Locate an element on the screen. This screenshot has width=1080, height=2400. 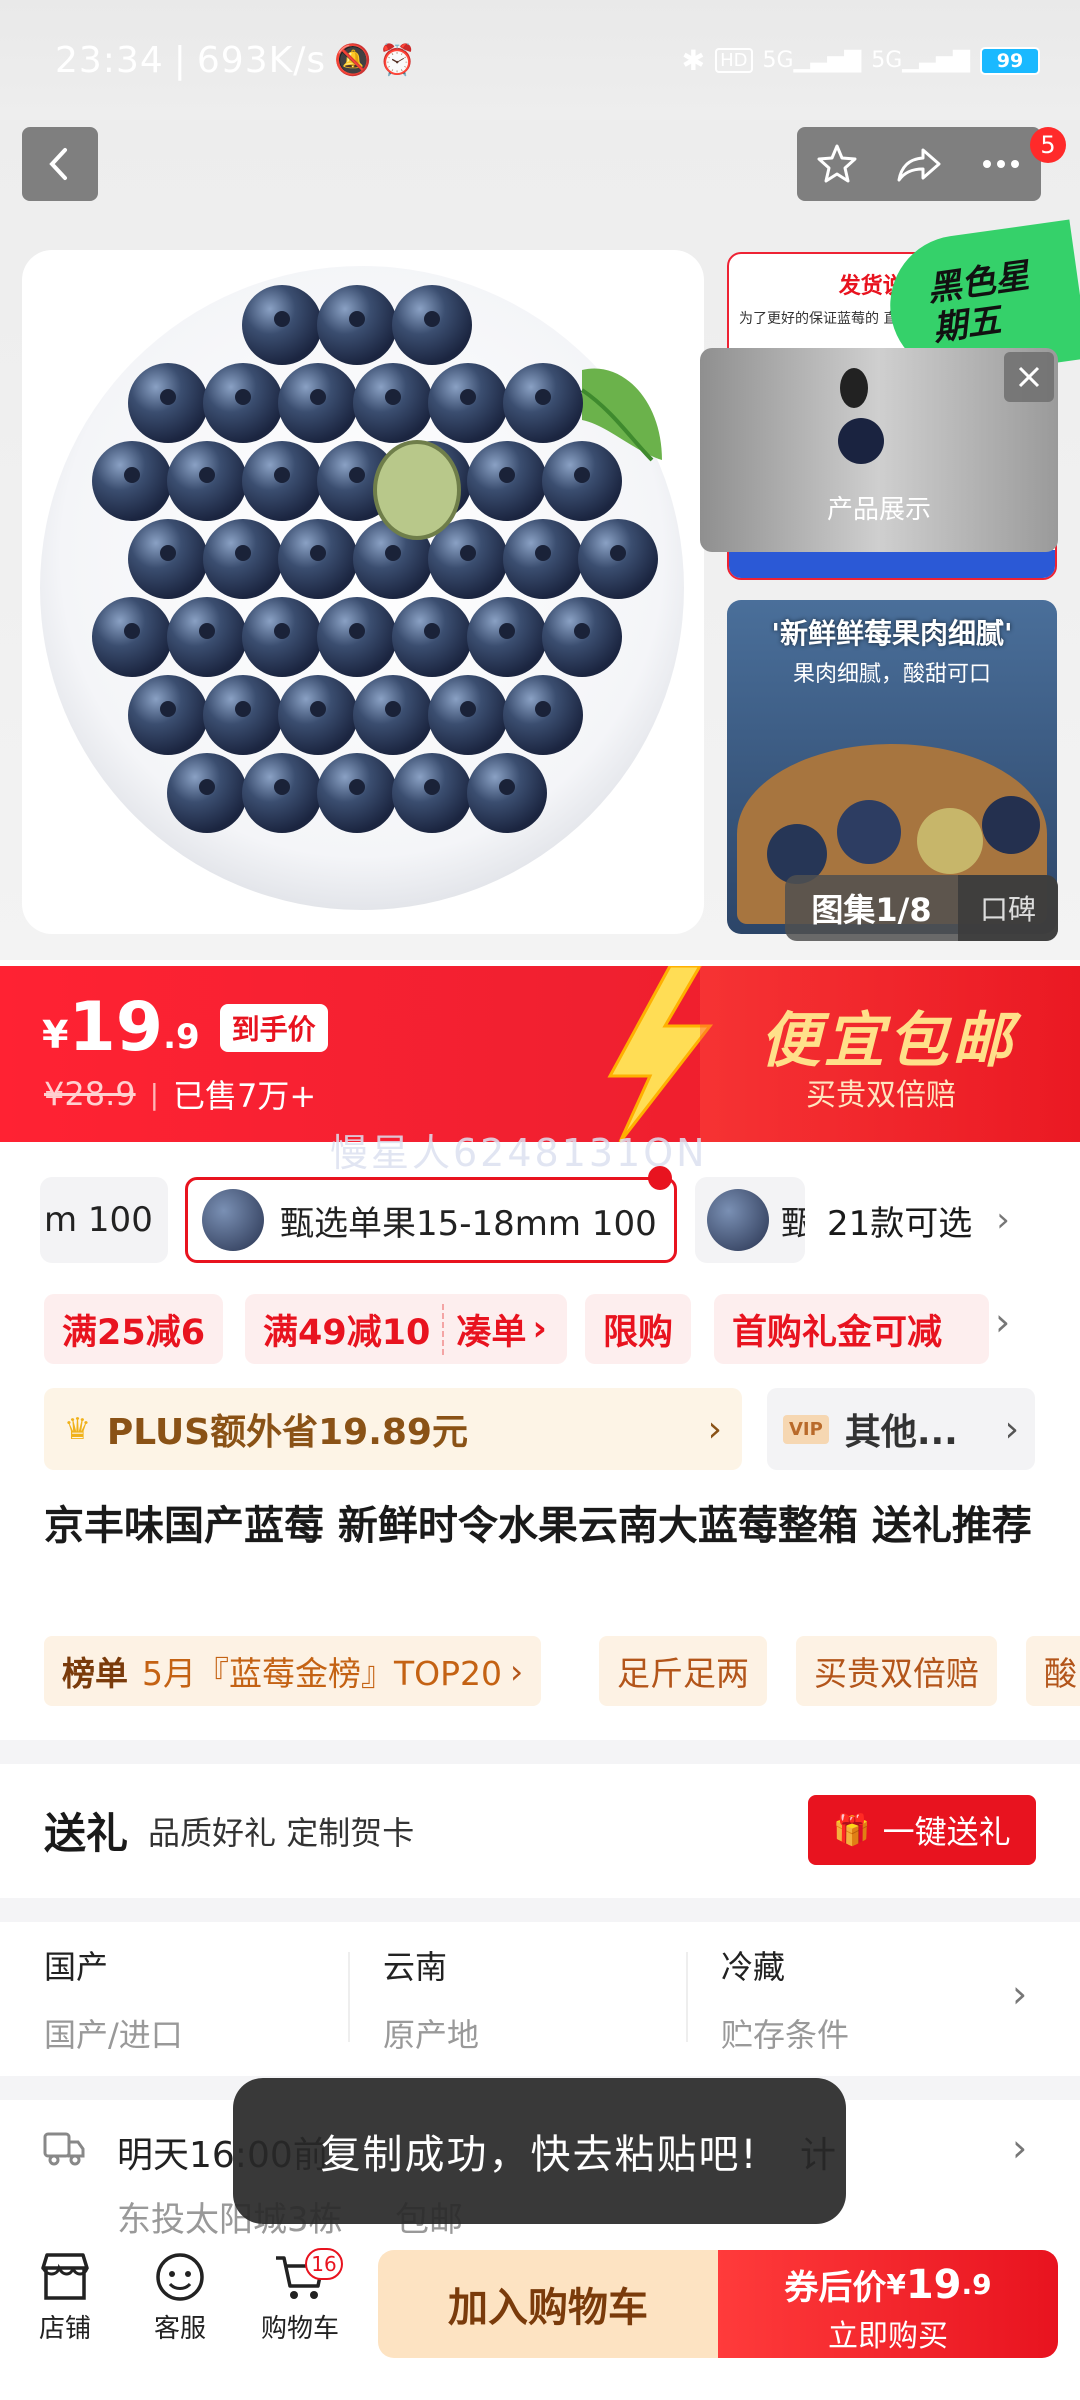
spec-item-origin: 云南 原产地 is located at coordinates (431, 1999).